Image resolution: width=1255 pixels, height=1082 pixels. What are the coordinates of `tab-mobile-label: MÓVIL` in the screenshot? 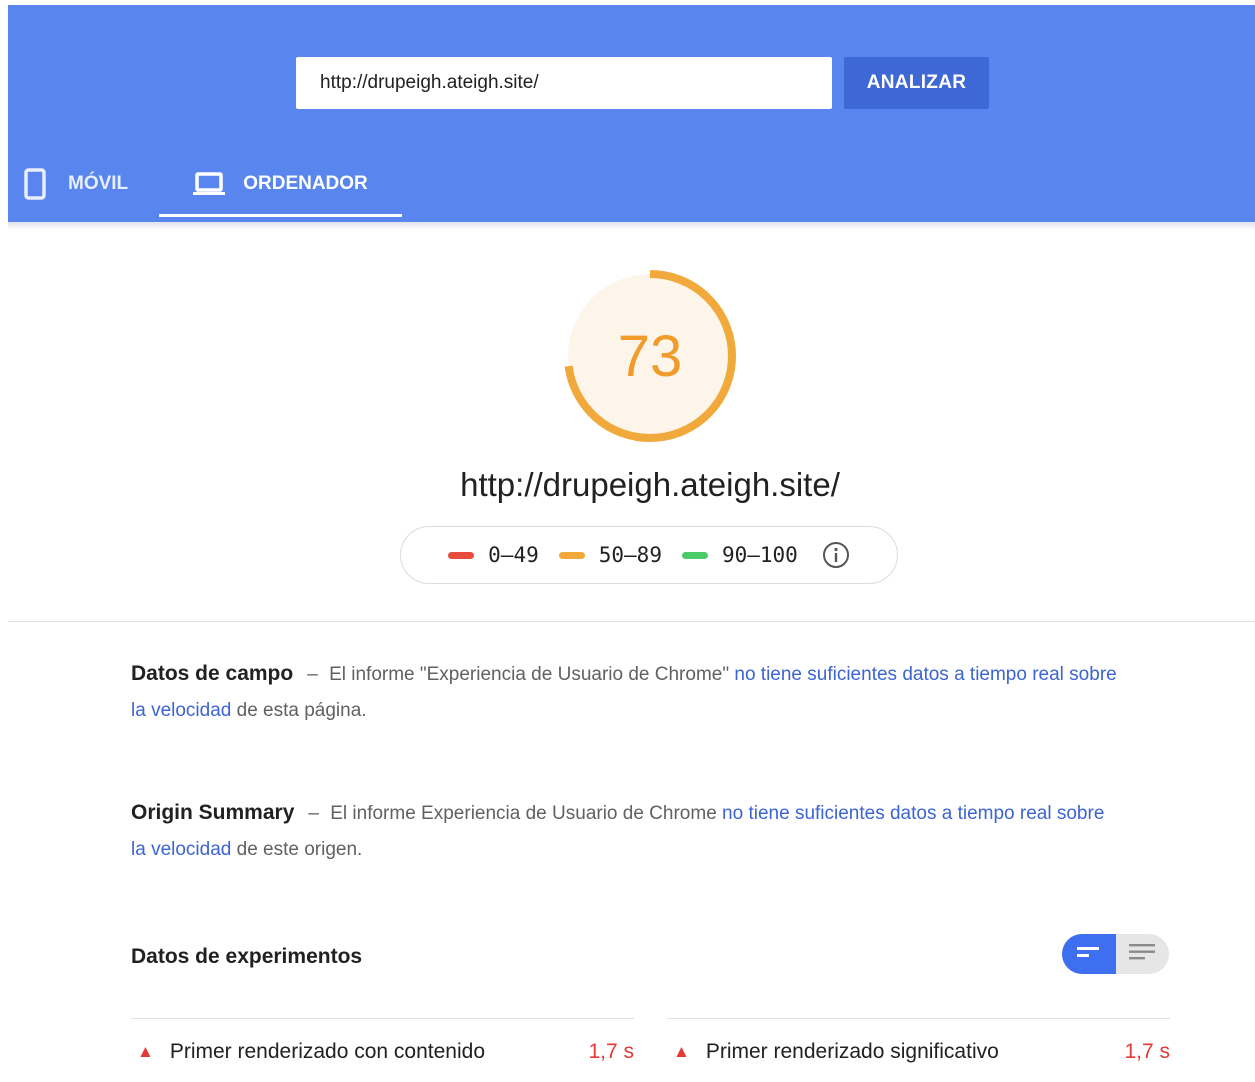 It's located at (98, 183).